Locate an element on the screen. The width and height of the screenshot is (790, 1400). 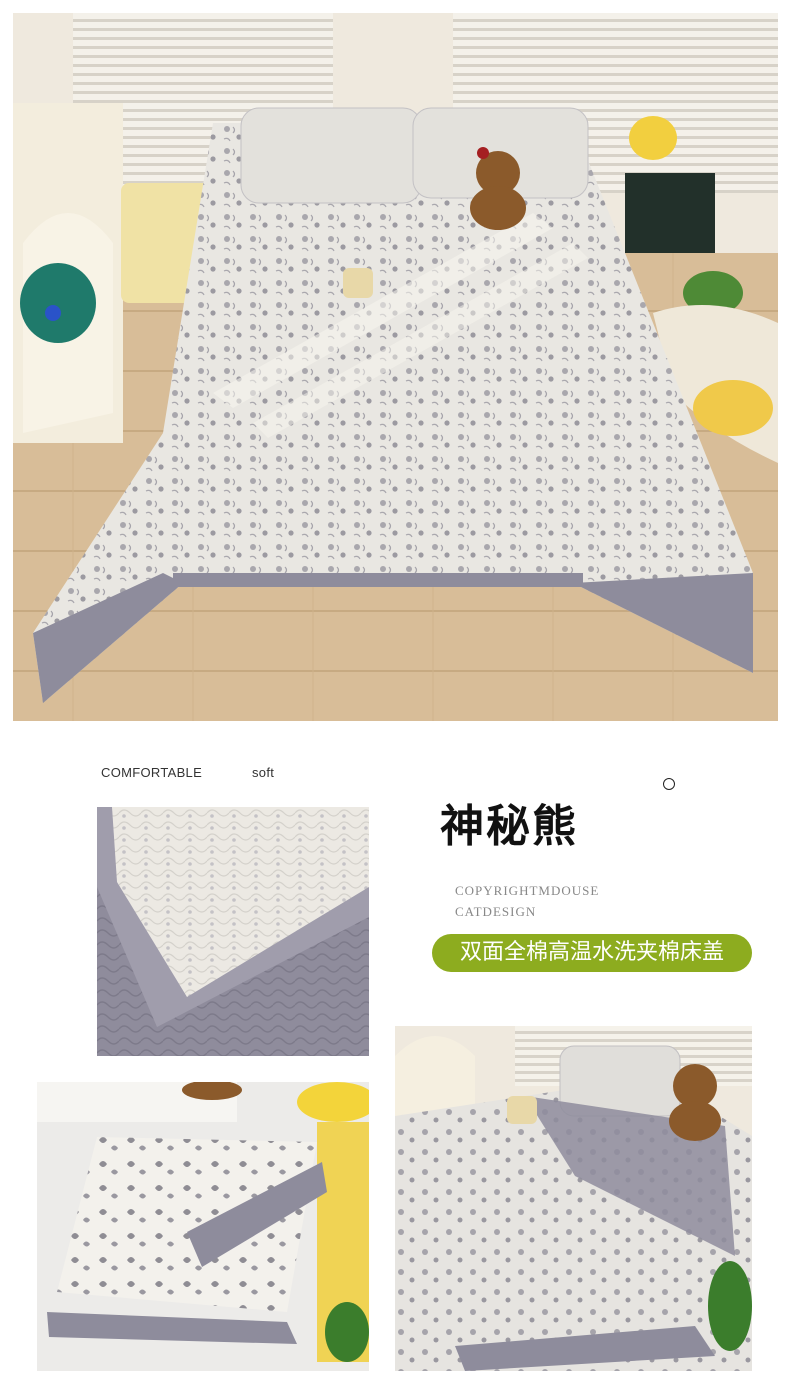
comfortable-label: COMFORTABLE is located at coordinates (152, 772).